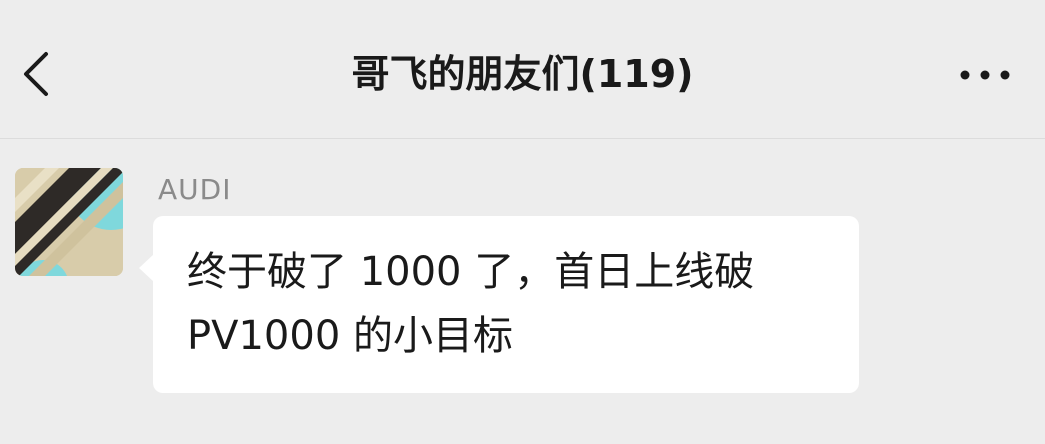 This screenshot has height=444, width=1045. What do you see at coordinates (522, 74) in the screenshot?
I see `page-title: 哥飞的朋友们(119)` at bounding box center [522, 74].